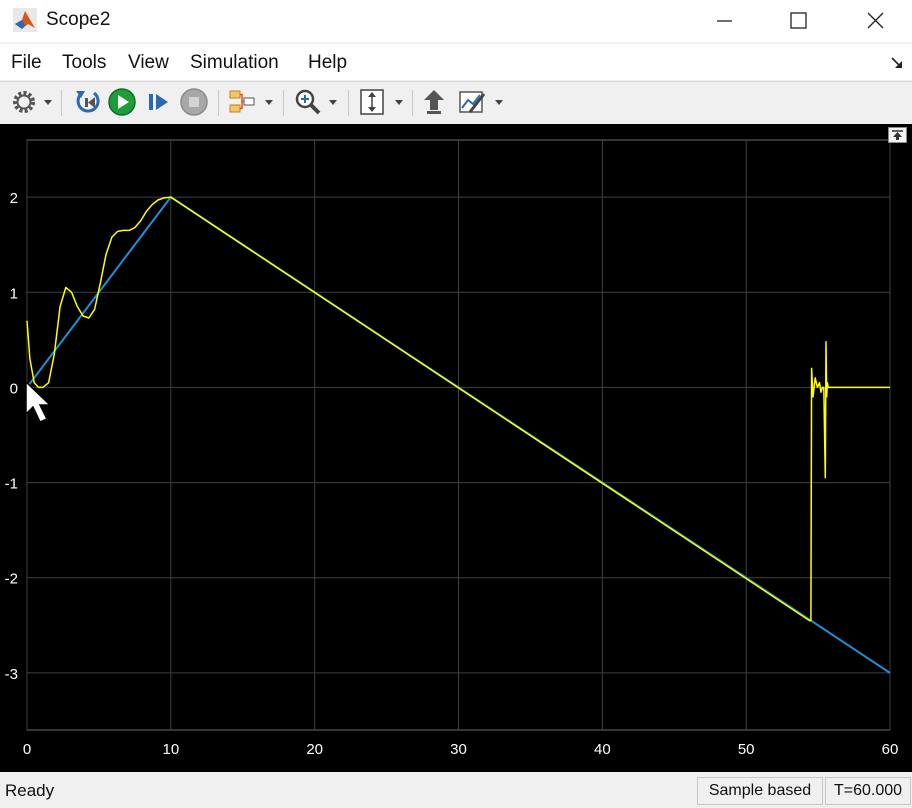 Image resolution: width=912 pixels, height=808 pixels. Describe the element at coordinates (78, 19) in the screenshot. I see `window-title: Scope2` at that location.